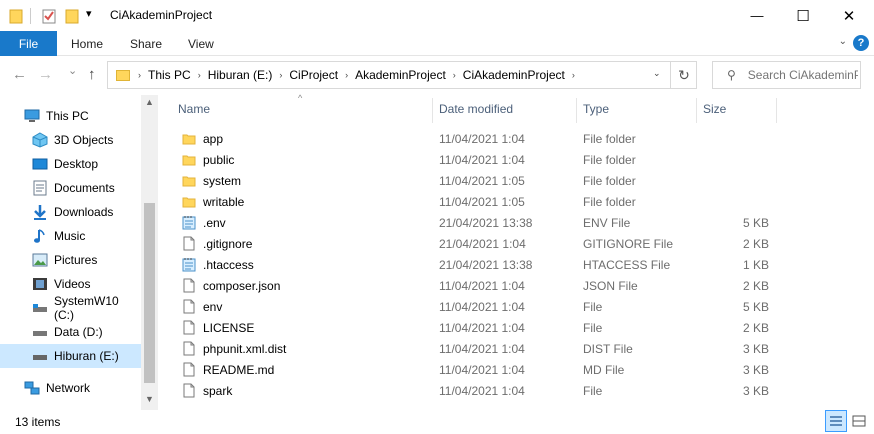 The height and width of the screenshot is (434, 874). Describe the element at coordinates (49, 17) in the screenshot. I see `properties-icon` at that location.